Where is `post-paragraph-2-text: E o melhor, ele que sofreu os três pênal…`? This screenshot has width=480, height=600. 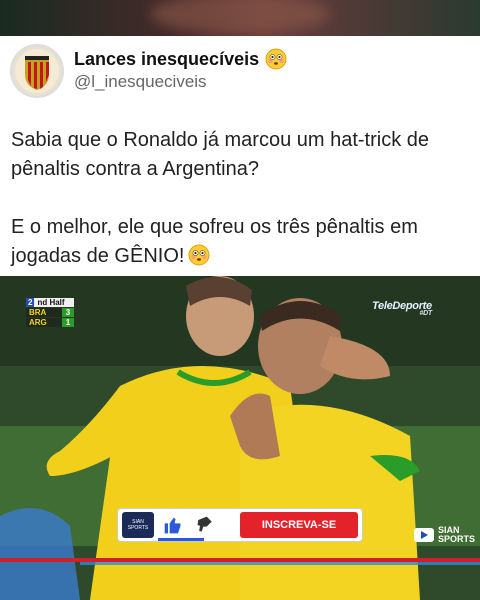
post-paragraph-2-text: E o melhor, ele que sofreu os três pênal… is located at coordinates (214, 241).